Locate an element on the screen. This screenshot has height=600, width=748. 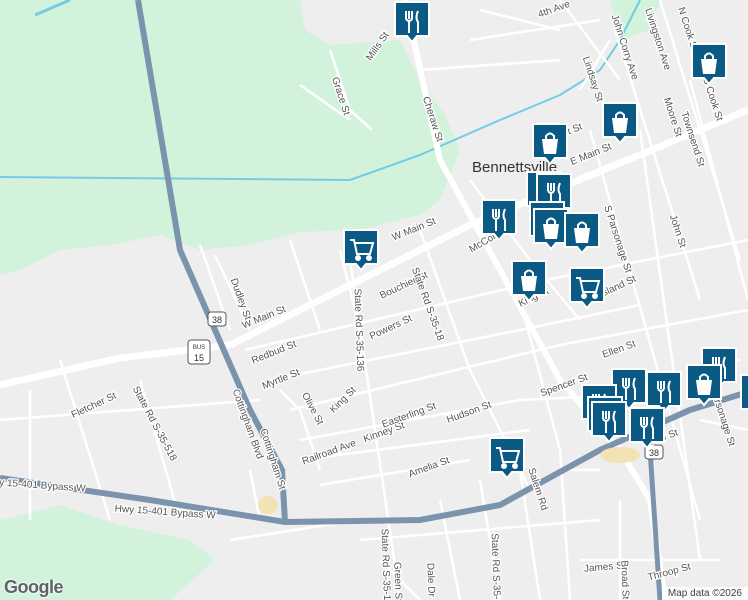
svg-text: 15 is located at coordinates (199, 358).